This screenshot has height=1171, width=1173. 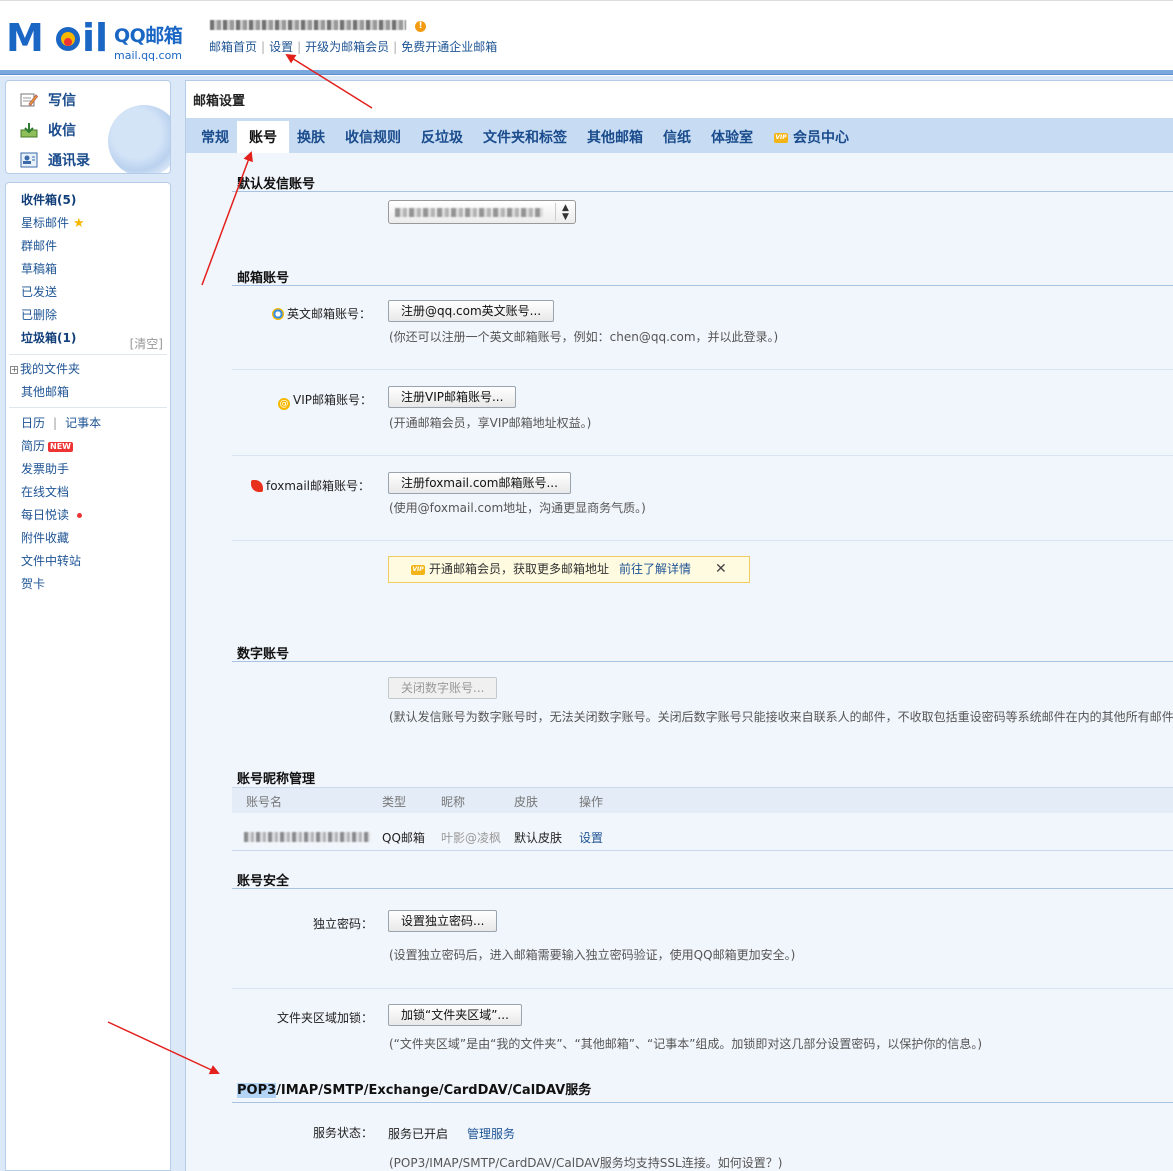 What do you see at coordinates (148, 36) in the screenshot?
I see `logo-cn: QQ邮箱` at bounding box center [148, 36].